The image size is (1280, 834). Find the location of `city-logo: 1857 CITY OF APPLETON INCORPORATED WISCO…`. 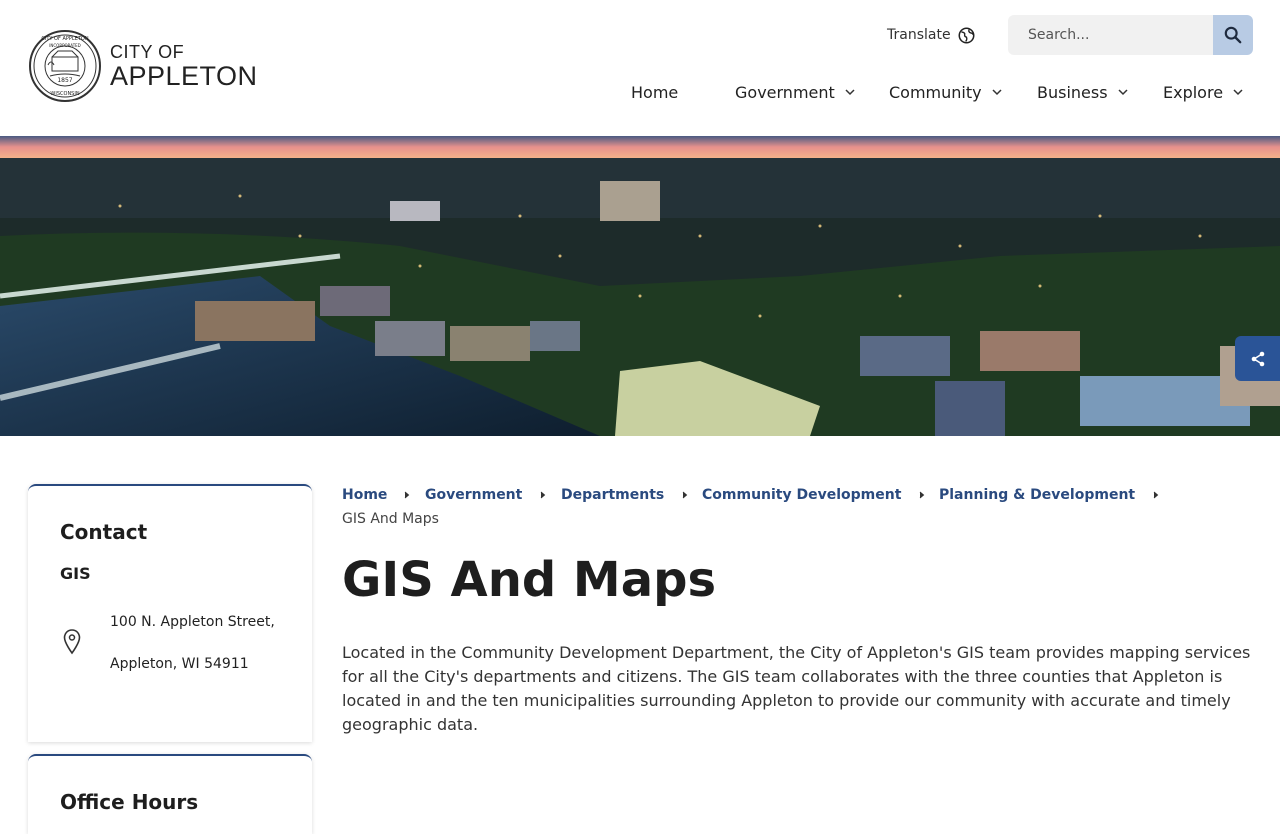

city-logo: 1857 CITY OF APPLETON INCORPORATED WISCO… is located at coordinates (148, 66).